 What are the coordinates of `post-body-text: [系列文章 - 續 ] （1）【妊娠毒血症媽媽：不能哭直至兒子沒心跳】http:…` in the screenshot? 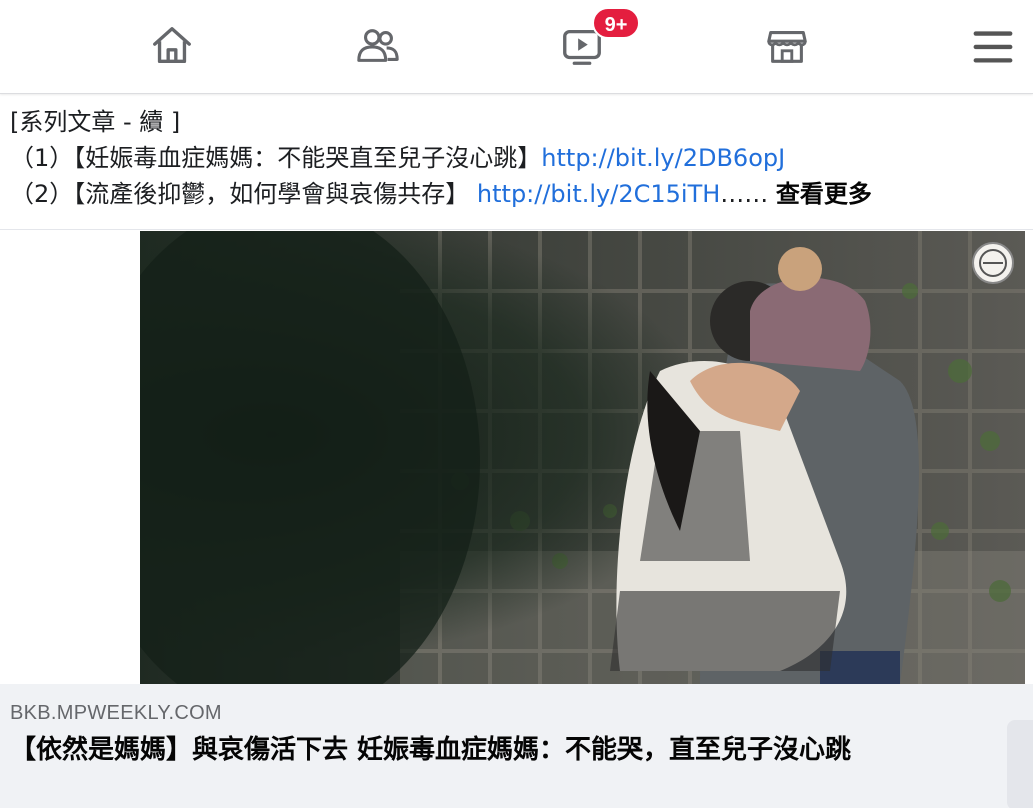 It's located at (517, 158).